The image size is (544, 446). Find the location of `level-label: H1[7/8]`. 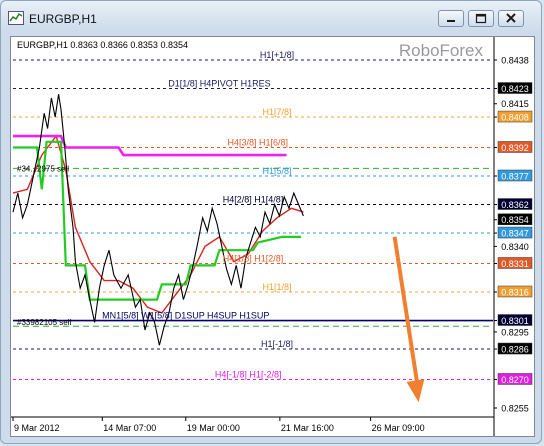

level-label: H1[7/8] is located at coordinates (276, 112).